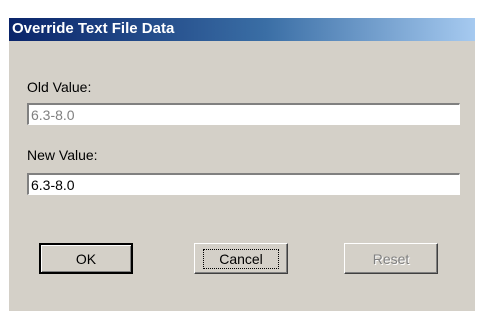 Image resolution: width=479 pixels, height=313 pixels. I want to click on old-value-field: 6.3-8.0, so click(243, 114).